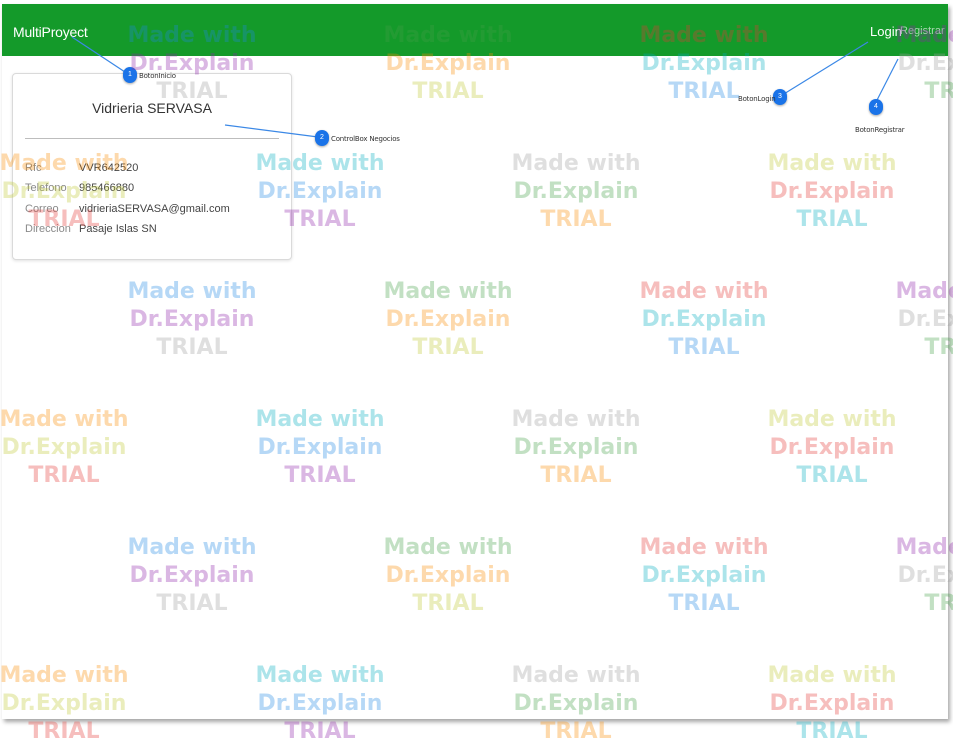  Describe the element at coordinates (757, 99) in the screenshot. I see `callout-label-3: BotonLogin` at that location.